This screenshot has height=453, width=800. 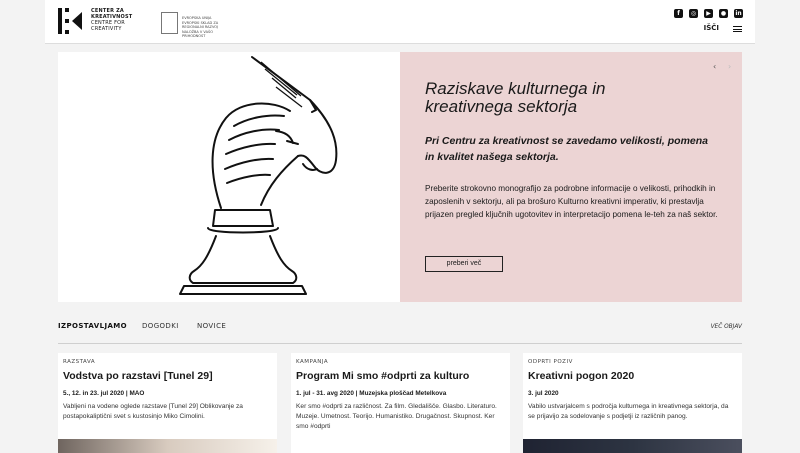 I want to click on tab-dogodki: DOGODKI, so click(x=160, y=326).